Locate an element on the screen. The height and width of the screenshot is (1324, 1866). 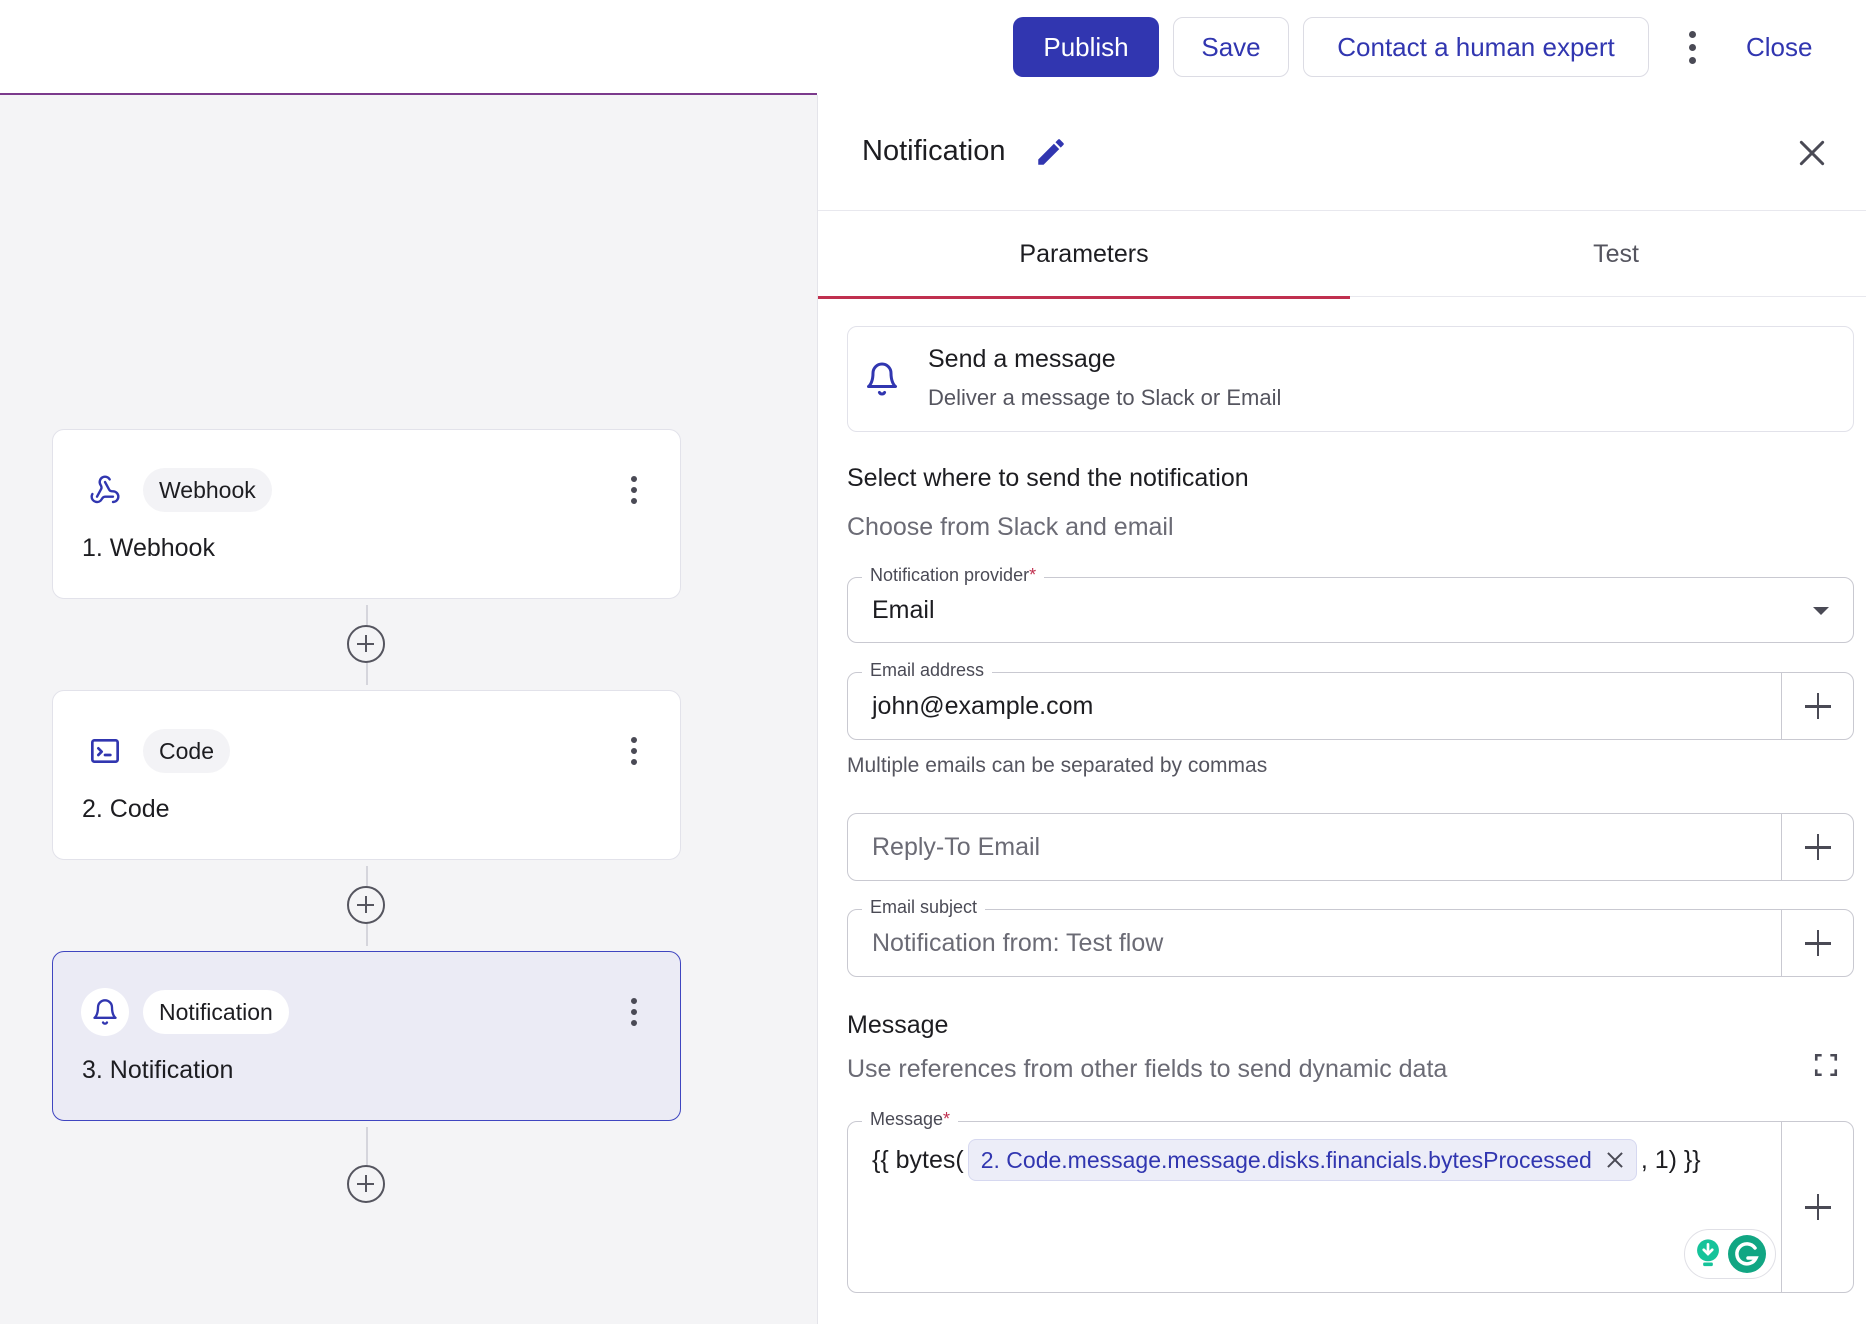
panel-tabs: Parameters Test is located at coordinates (1342, 255).